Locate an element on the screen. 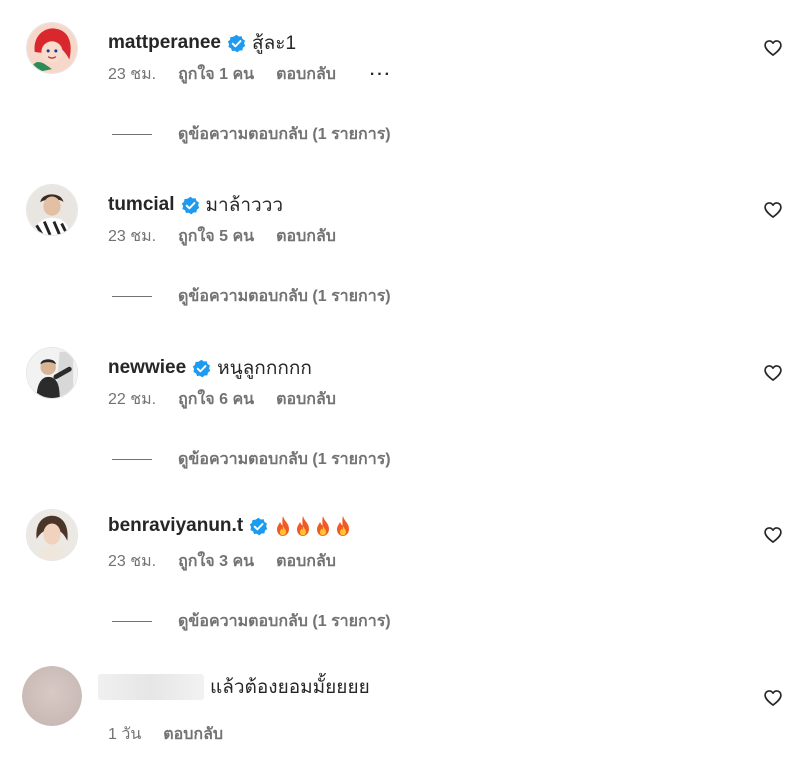 The height and width of the screenshot is (759, 800). comment-text: มาล้าววว is located at coordinates (244, 205).